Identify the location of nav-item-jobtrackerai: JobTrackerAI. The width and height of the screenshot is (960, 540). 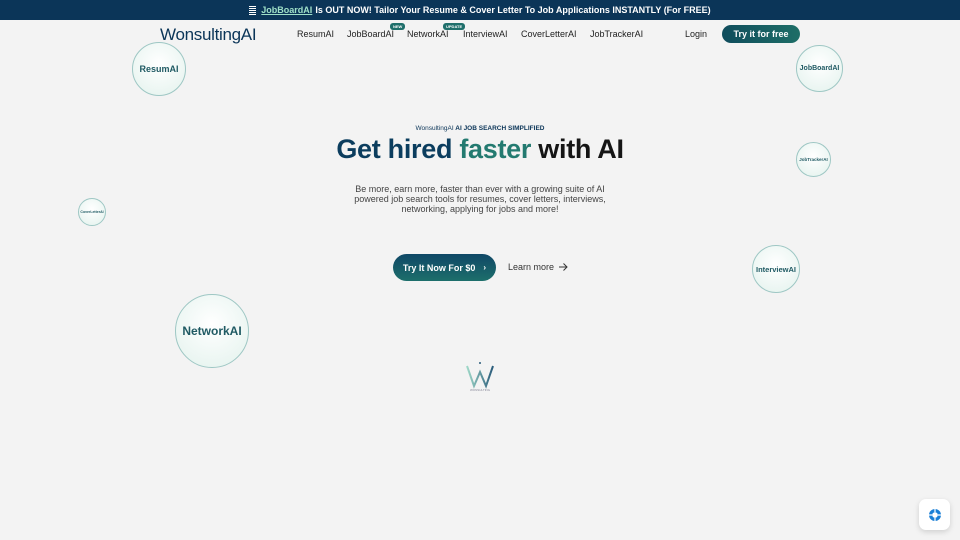
(616, 34).